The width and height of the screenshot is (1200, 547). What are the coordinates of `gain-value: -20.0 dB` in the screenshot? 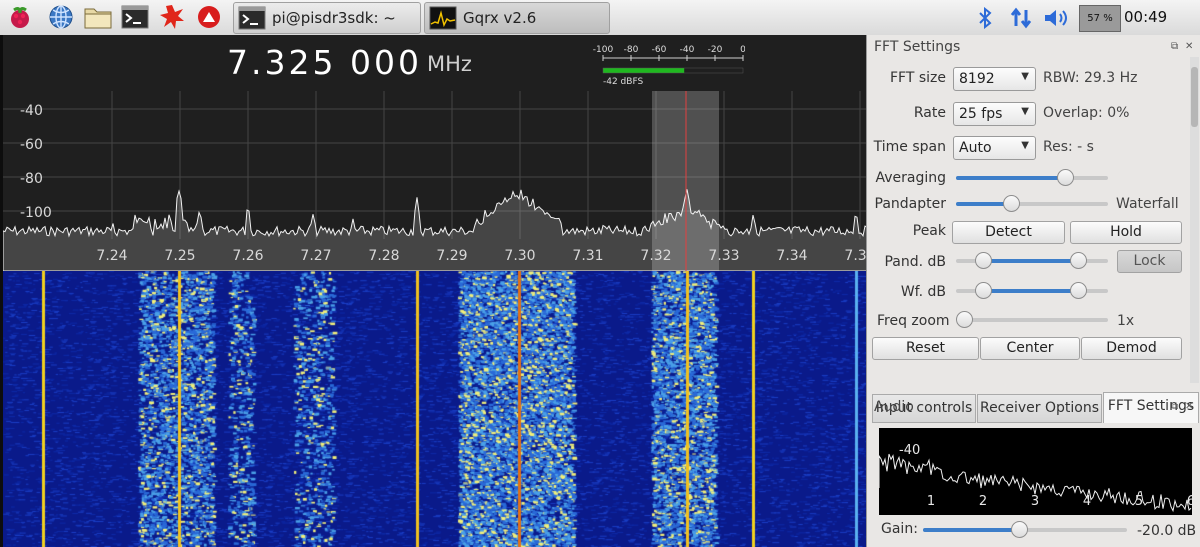 It's located at (1167, 531).